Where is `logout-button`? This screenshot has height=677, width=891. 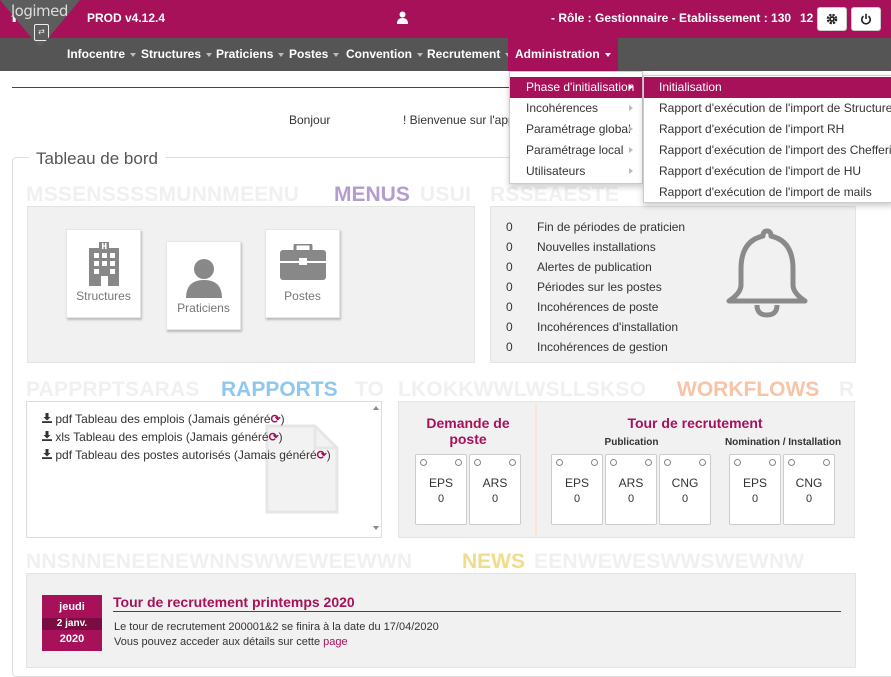 logout-button is located at coordinates (866, 19).